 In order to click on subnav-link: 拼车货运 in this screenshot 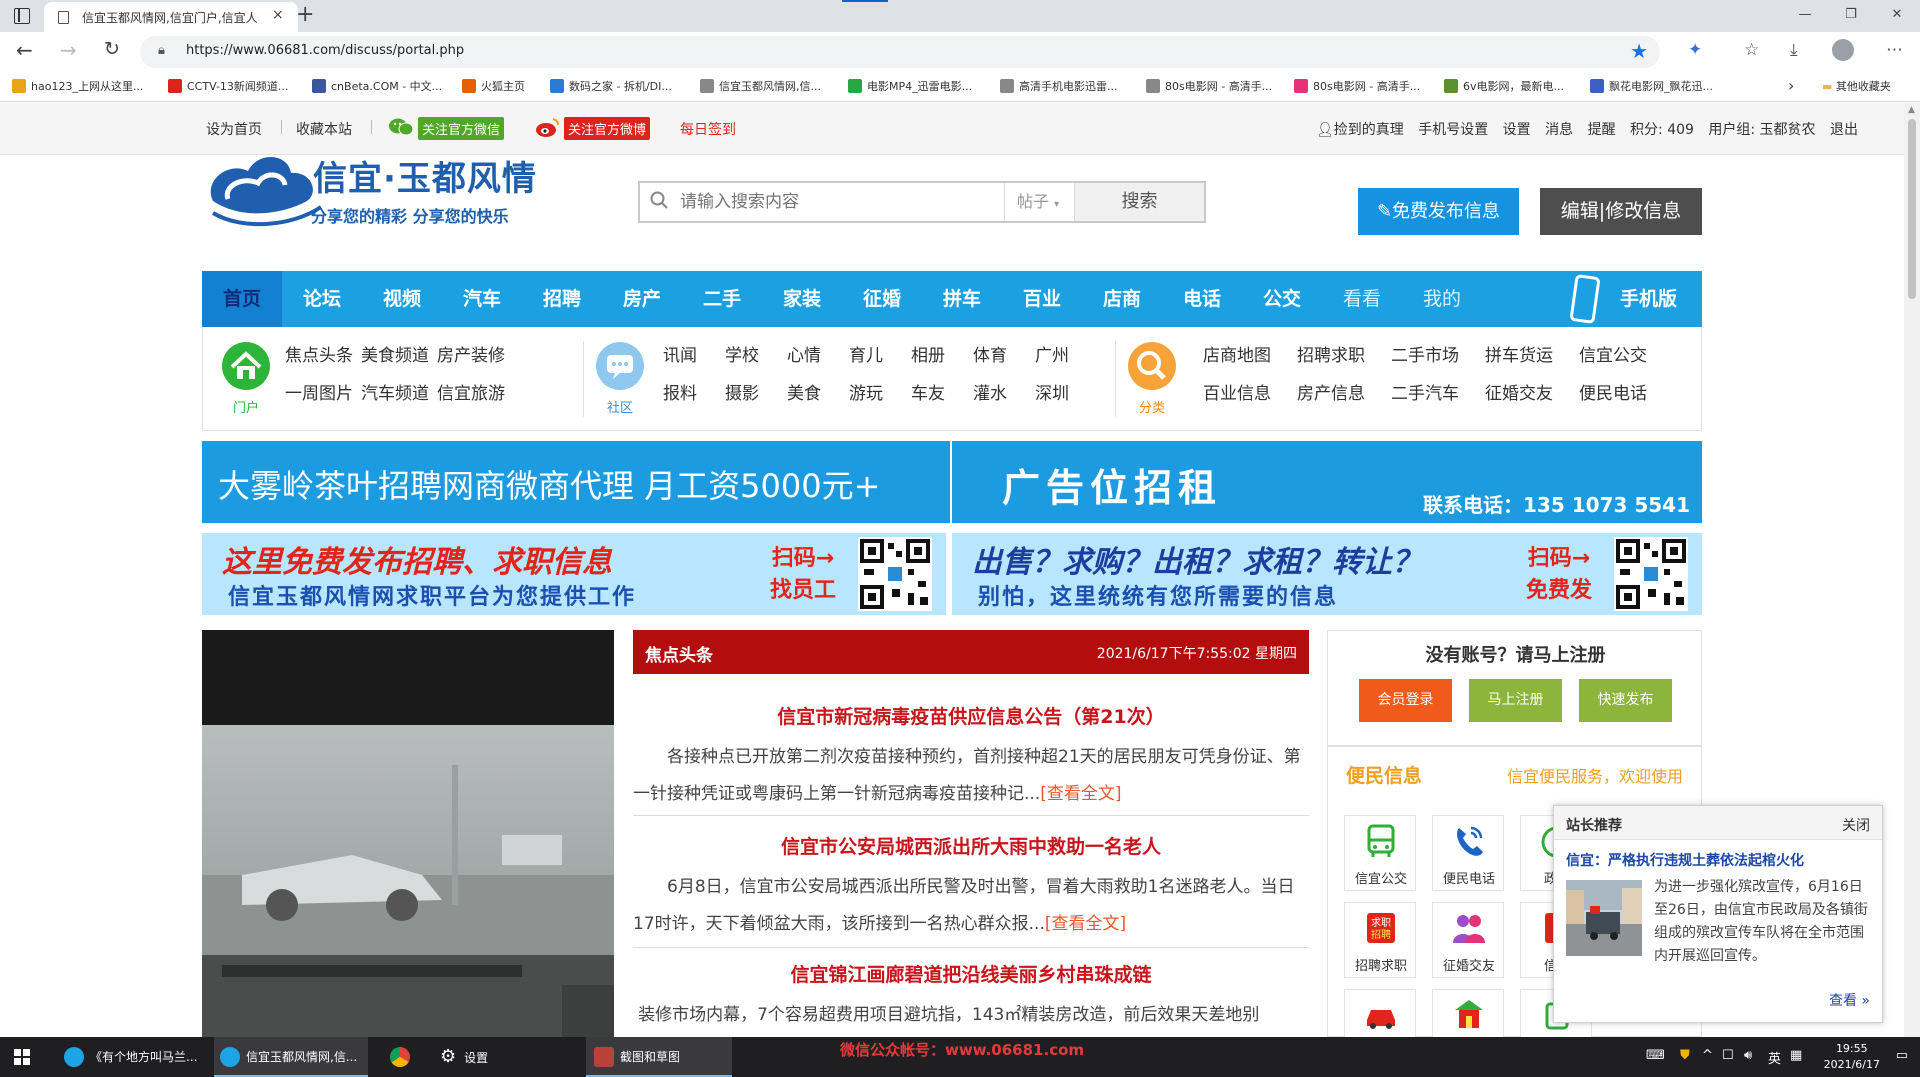, I will do `click(1519, 353)`.